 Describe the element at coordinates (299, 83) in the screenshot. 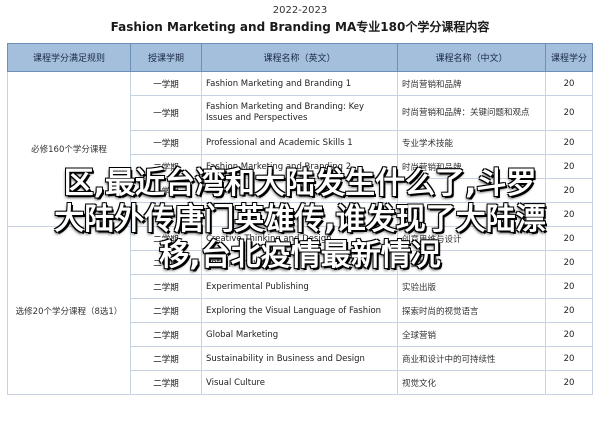

I see `course-name-en: Fashion Marketing and Branding 1` at that location.